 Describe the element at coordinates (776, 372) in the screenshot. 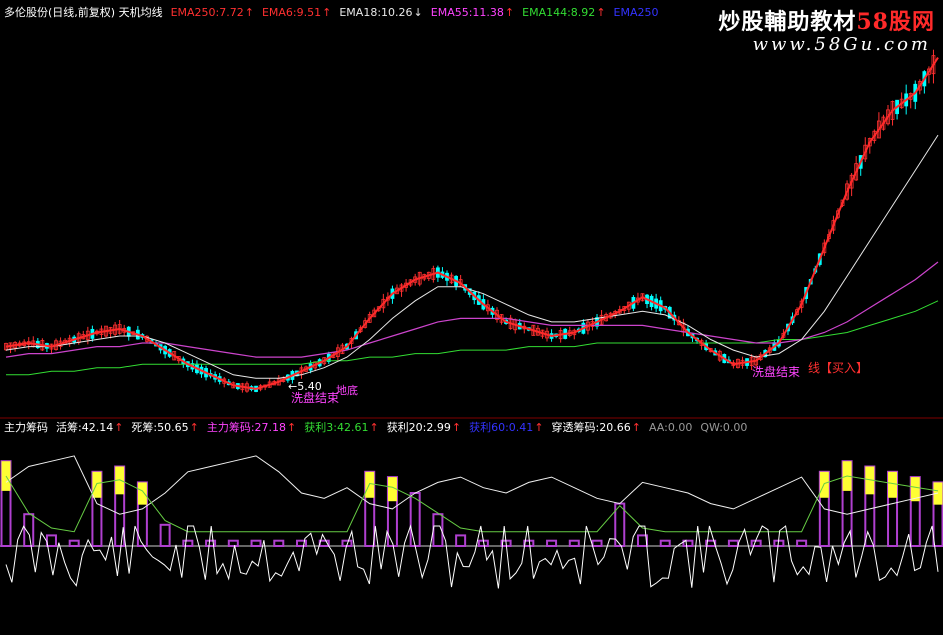

I see `wash-end-label-2: 洗盘结束` at that location.